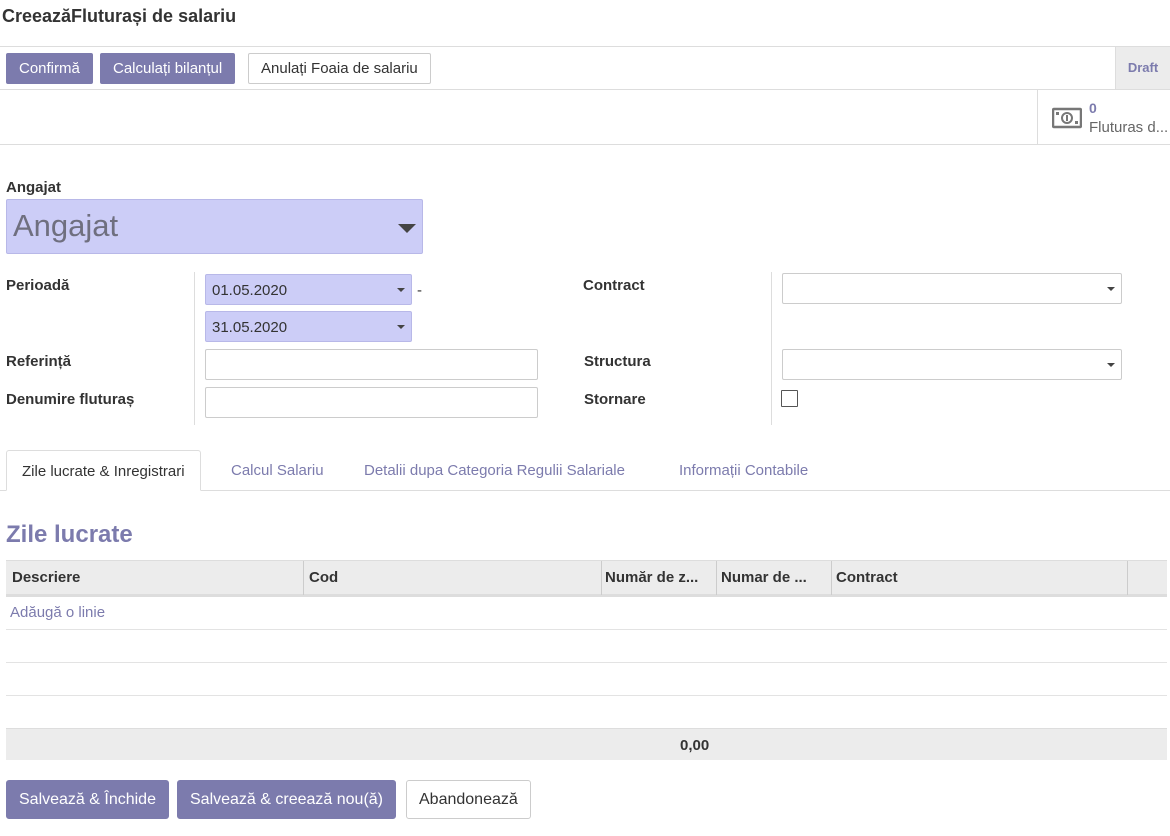  What do you see at coordinates (168, 68) in the screenshot?
I see `compute-sheet-button: Calculați bilanțul` at bounding box center [168, 68].